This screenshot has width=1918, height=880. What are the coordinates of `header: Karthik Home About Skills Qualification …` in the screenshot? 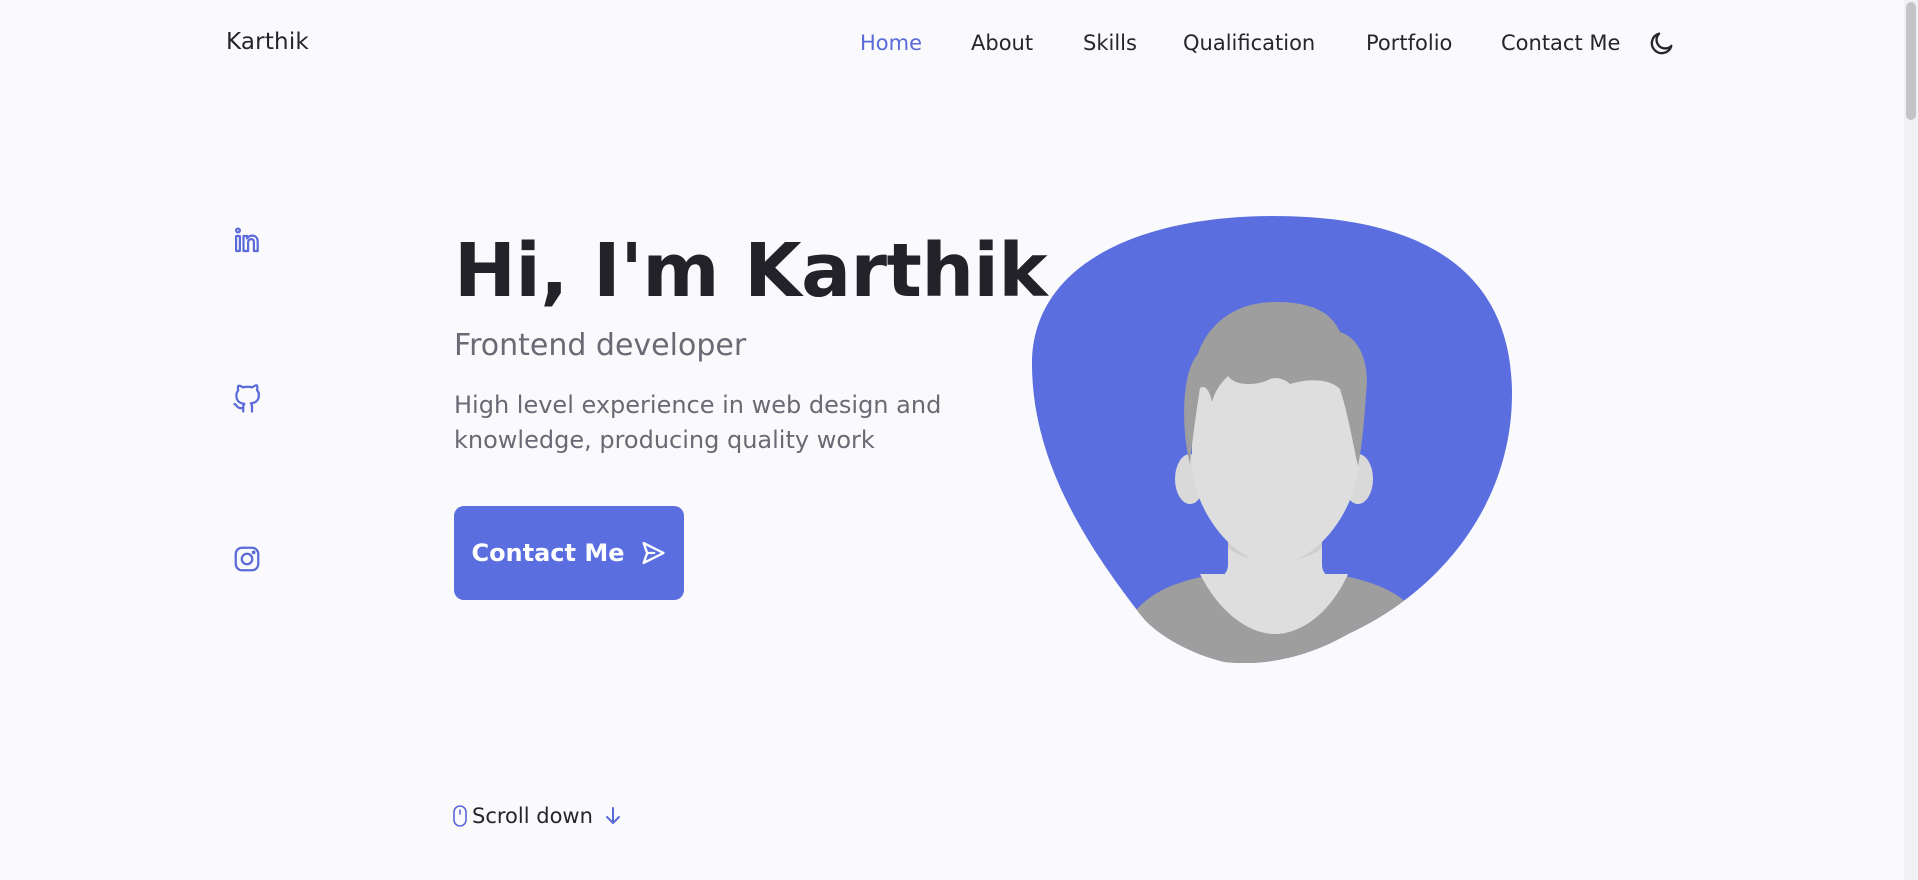 It's located at (952, 44).